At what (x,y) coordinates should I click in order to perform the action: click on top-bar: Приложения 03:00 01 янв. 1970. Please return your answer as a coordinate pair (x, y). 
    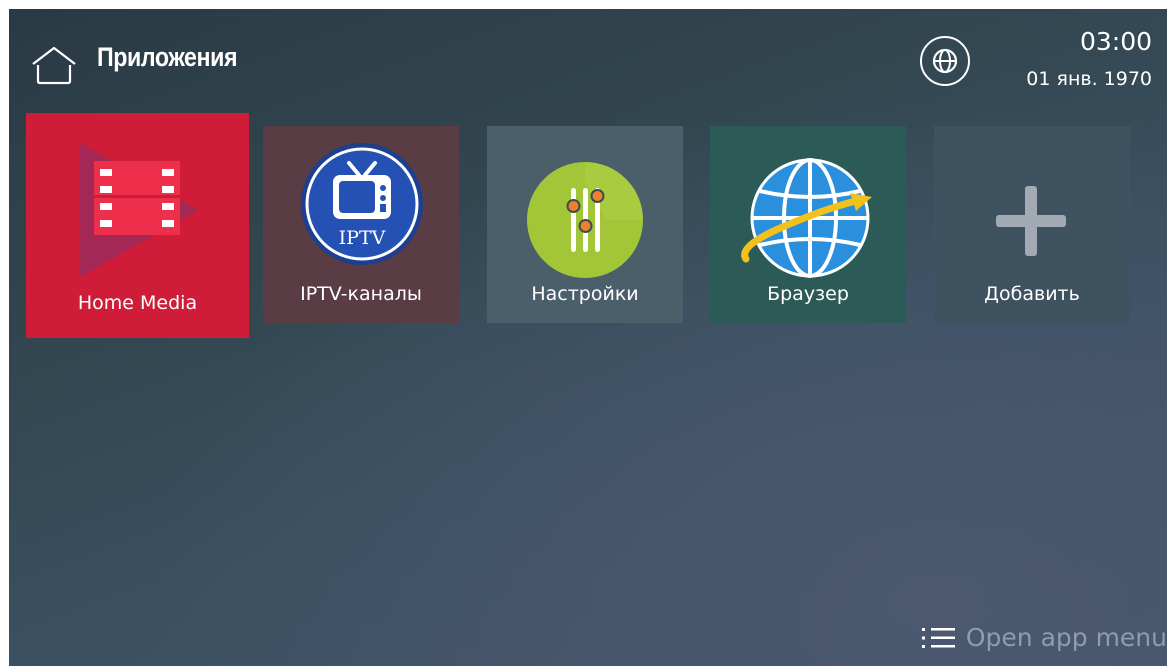
    Looking at the image, I should click on (588, 59).